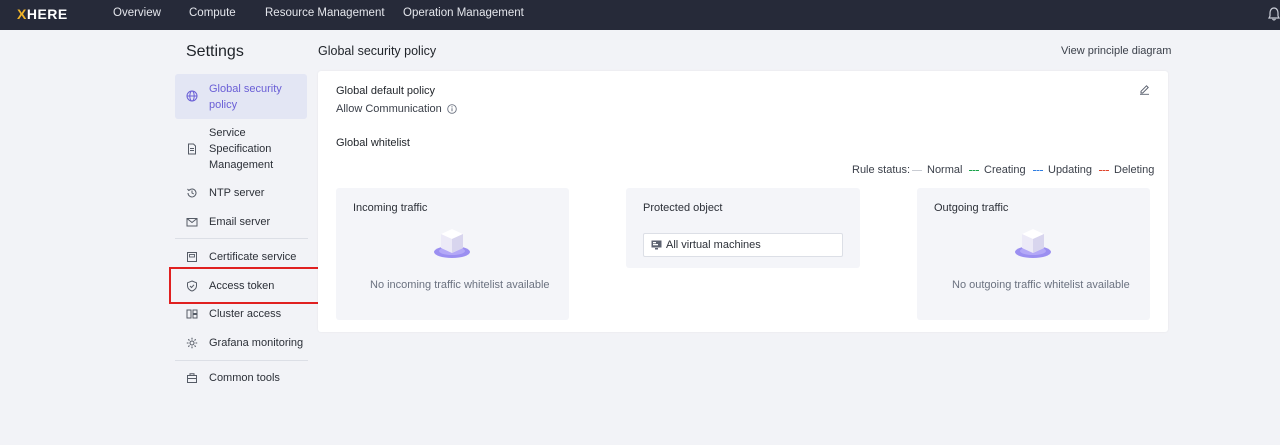 This screenshot has width=1280, height=445. Describe the element at coordinates (192, 149) in the screenshot. I see `document-icon` at that location.